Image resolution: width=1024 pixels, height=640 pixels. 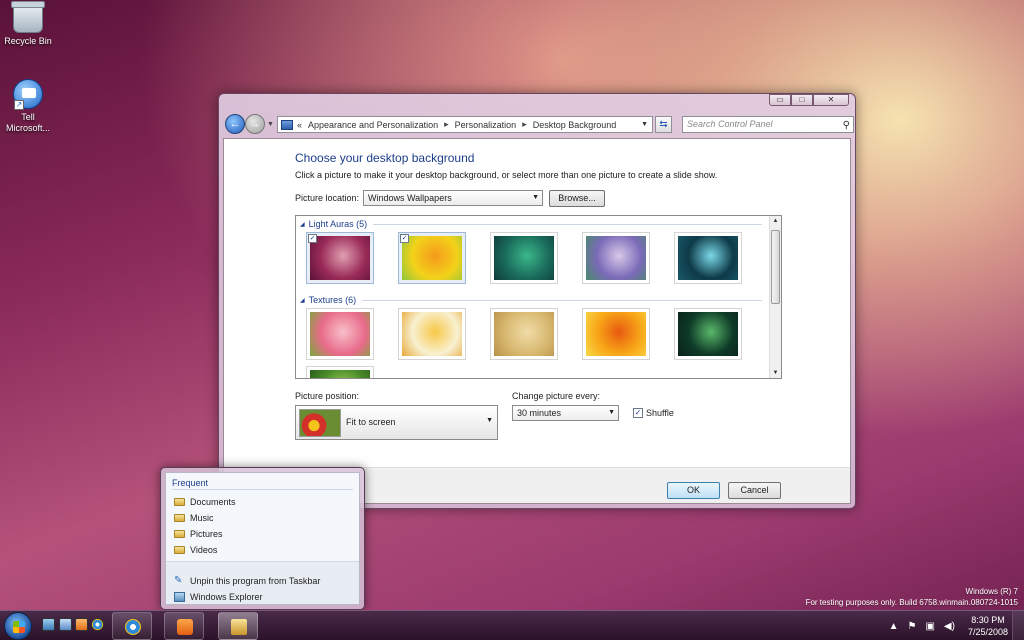 What do you see at coordinates (194, 518) in the screenshot?
I see `jump-item-music: Music` at bounding box center [194, 518].